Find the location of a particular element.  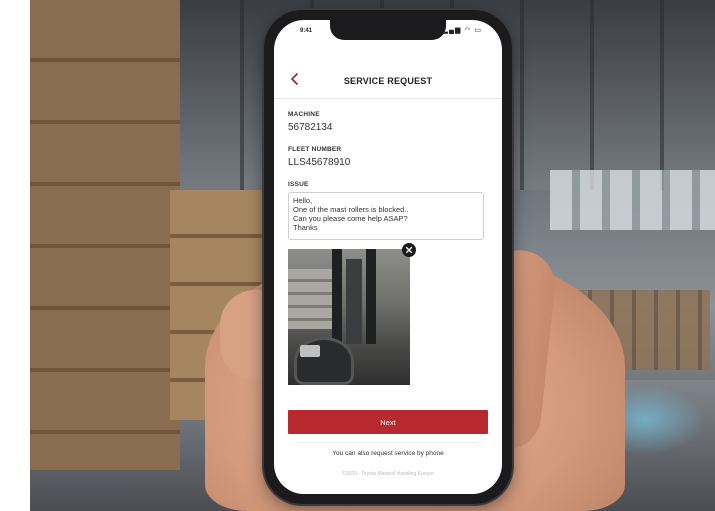

photo-control-panel is located at coordinates (310, 351).